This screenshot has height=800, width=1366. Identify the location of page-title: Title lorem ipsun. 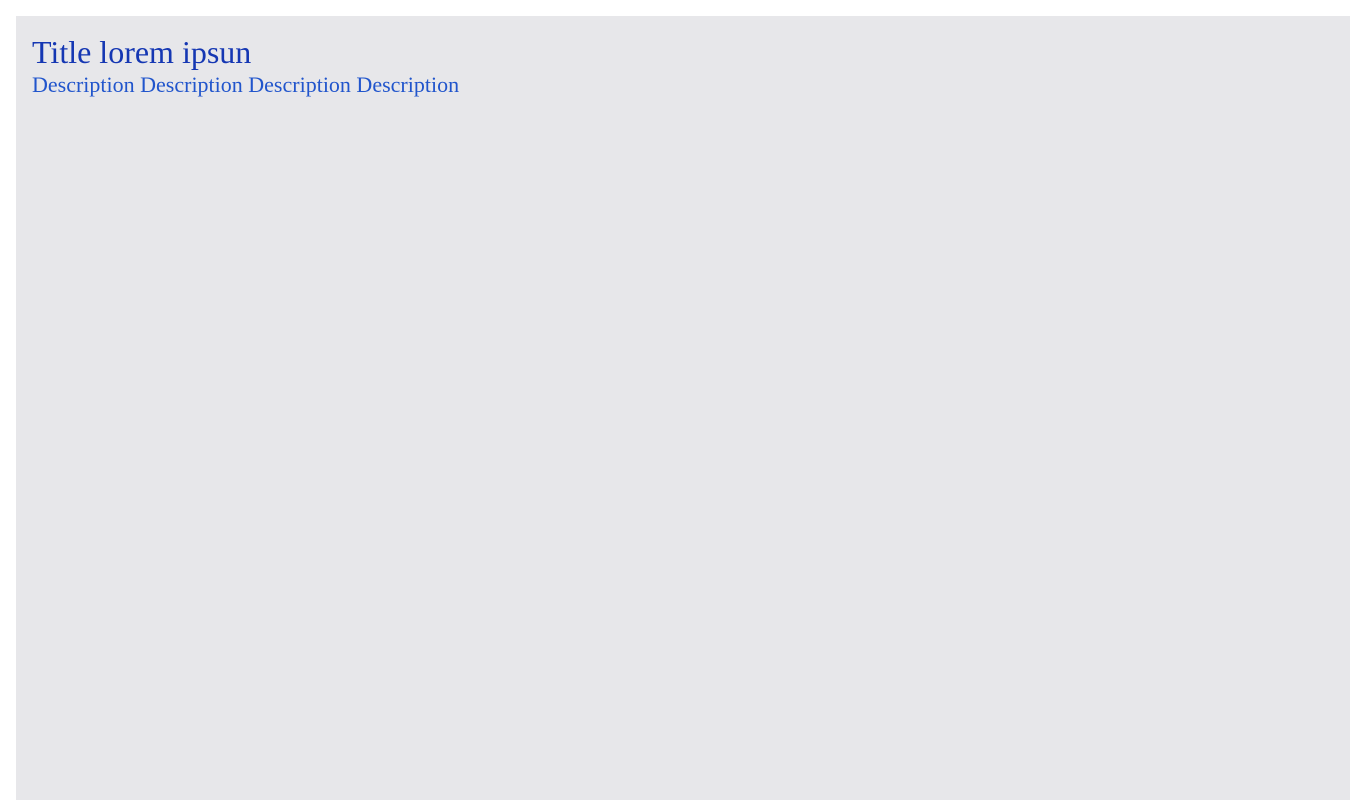
(142, 52).